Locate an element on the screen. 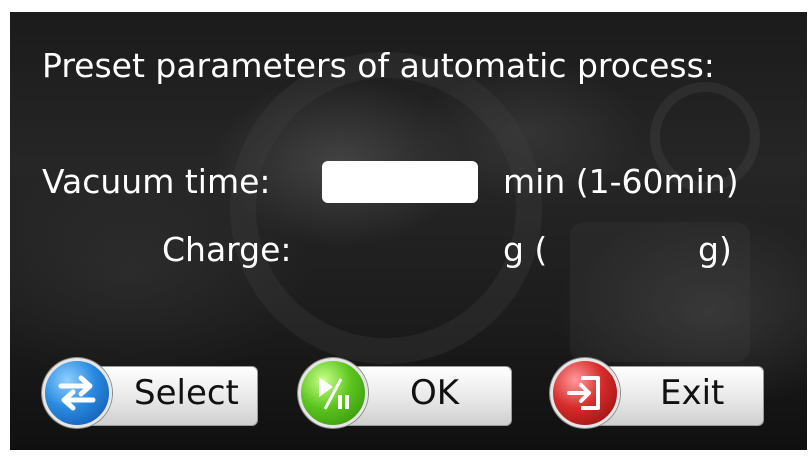  vacuum-time-label: Vacuum time: is located at coordinates (156, 181).